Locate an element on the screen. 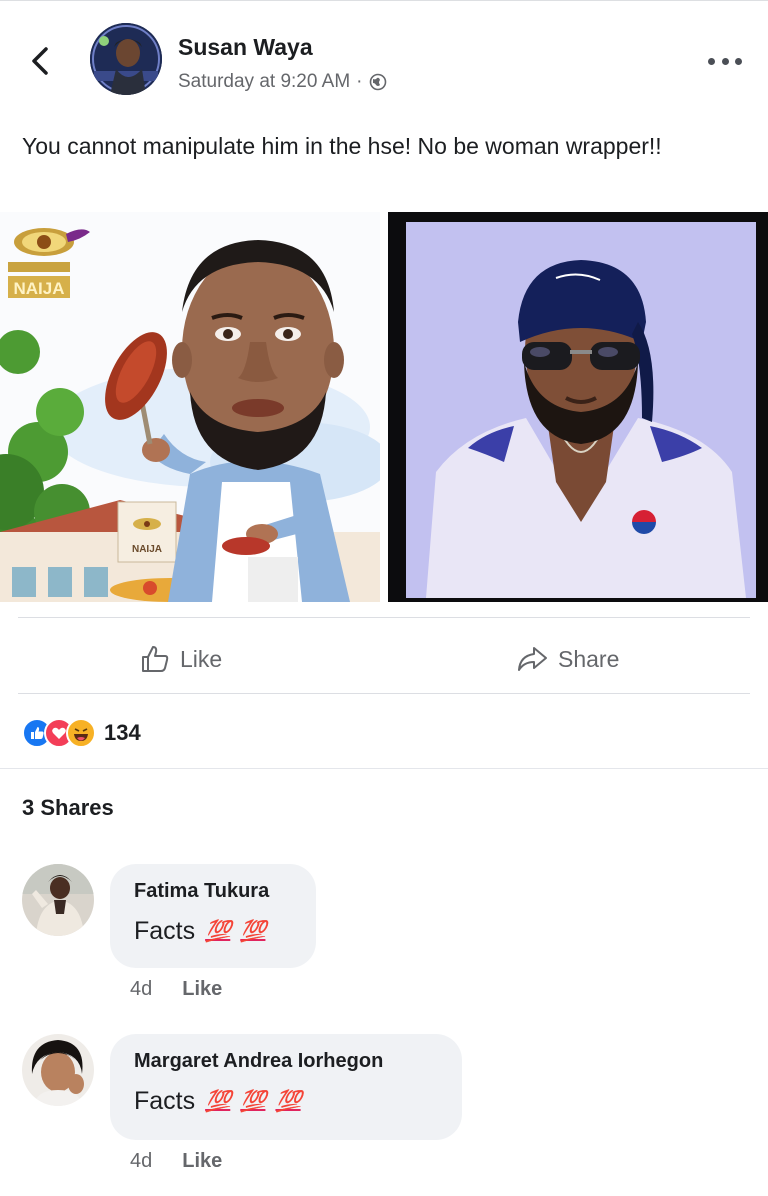  man-photo is located at coordinates (581, 410).